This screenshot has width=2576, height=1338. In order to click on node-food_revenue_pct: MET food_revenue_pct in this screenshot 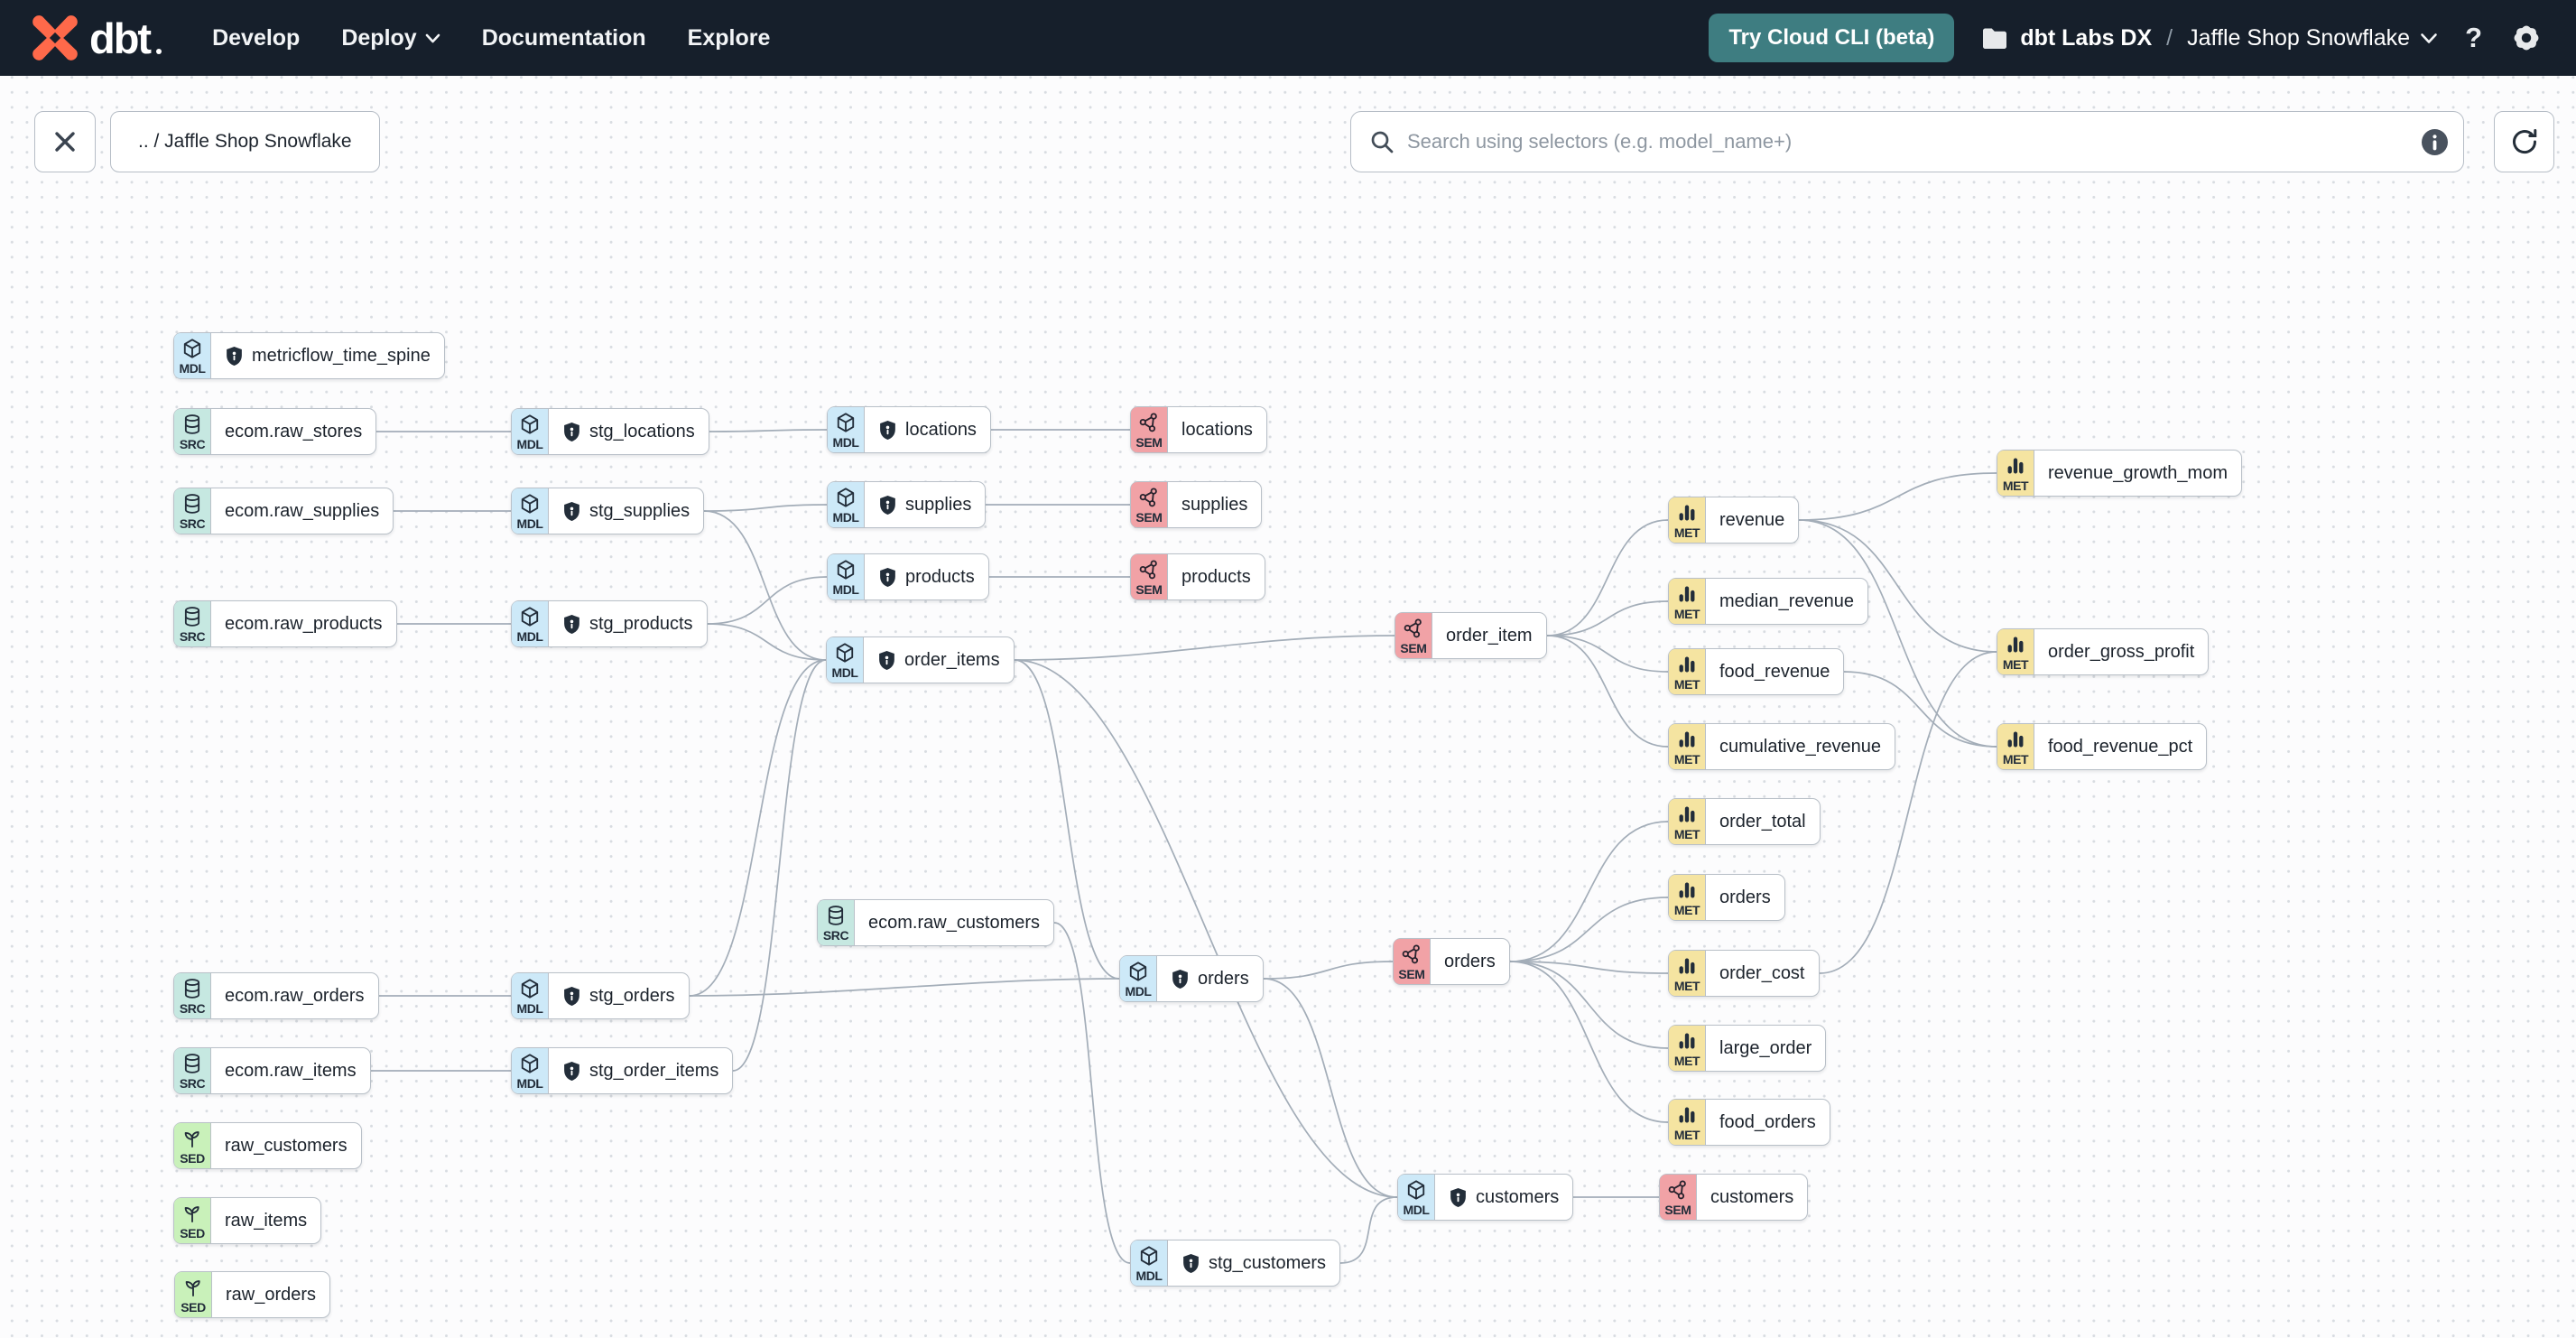, I will do `click(2102, 746)`.